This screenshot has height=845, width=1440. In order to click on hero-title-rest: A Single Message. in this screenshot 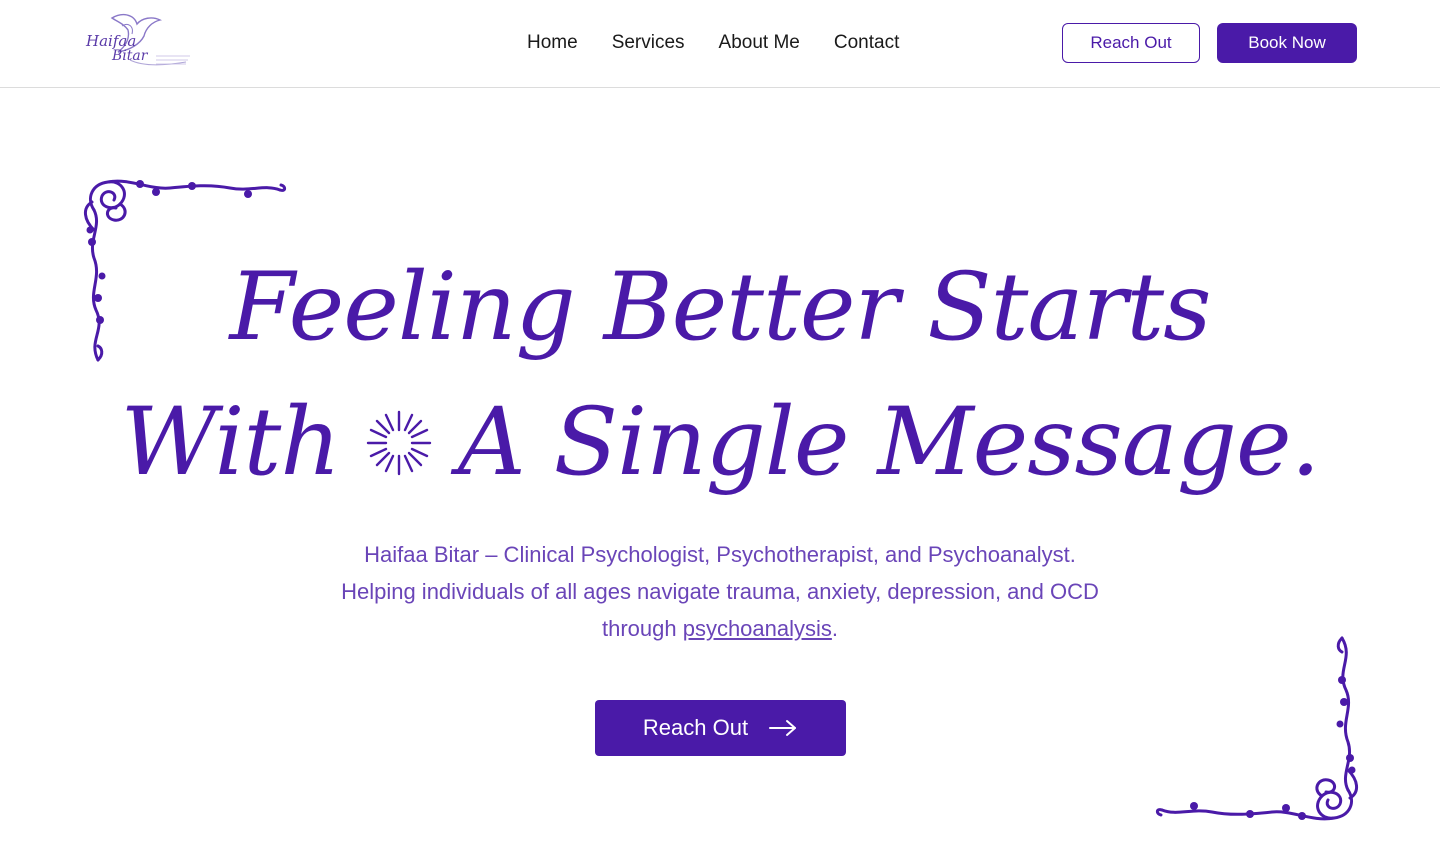, I will do `click(889, 442)`.